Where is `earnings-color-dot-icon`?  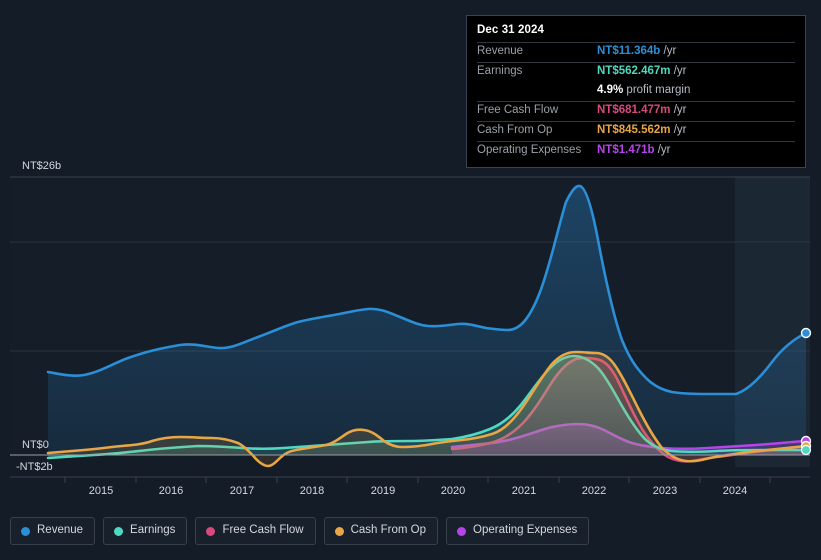 earnings-color-dot-icon is located at coordinates (119, 531).